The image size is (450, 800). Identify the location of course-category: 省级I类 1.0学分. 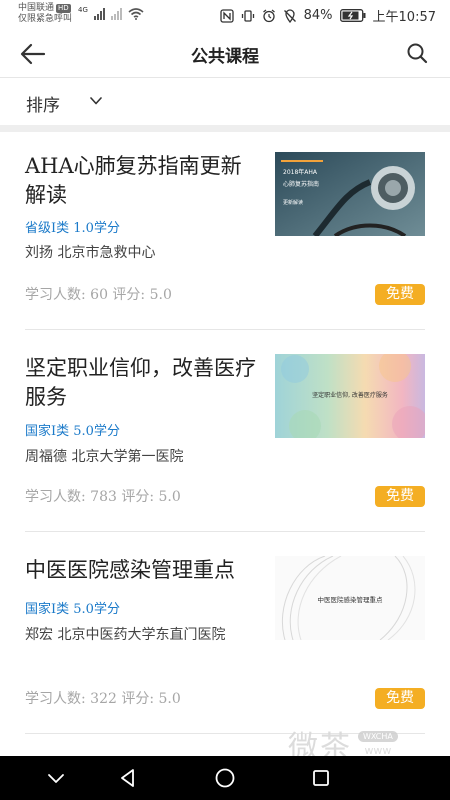
(72, 228).